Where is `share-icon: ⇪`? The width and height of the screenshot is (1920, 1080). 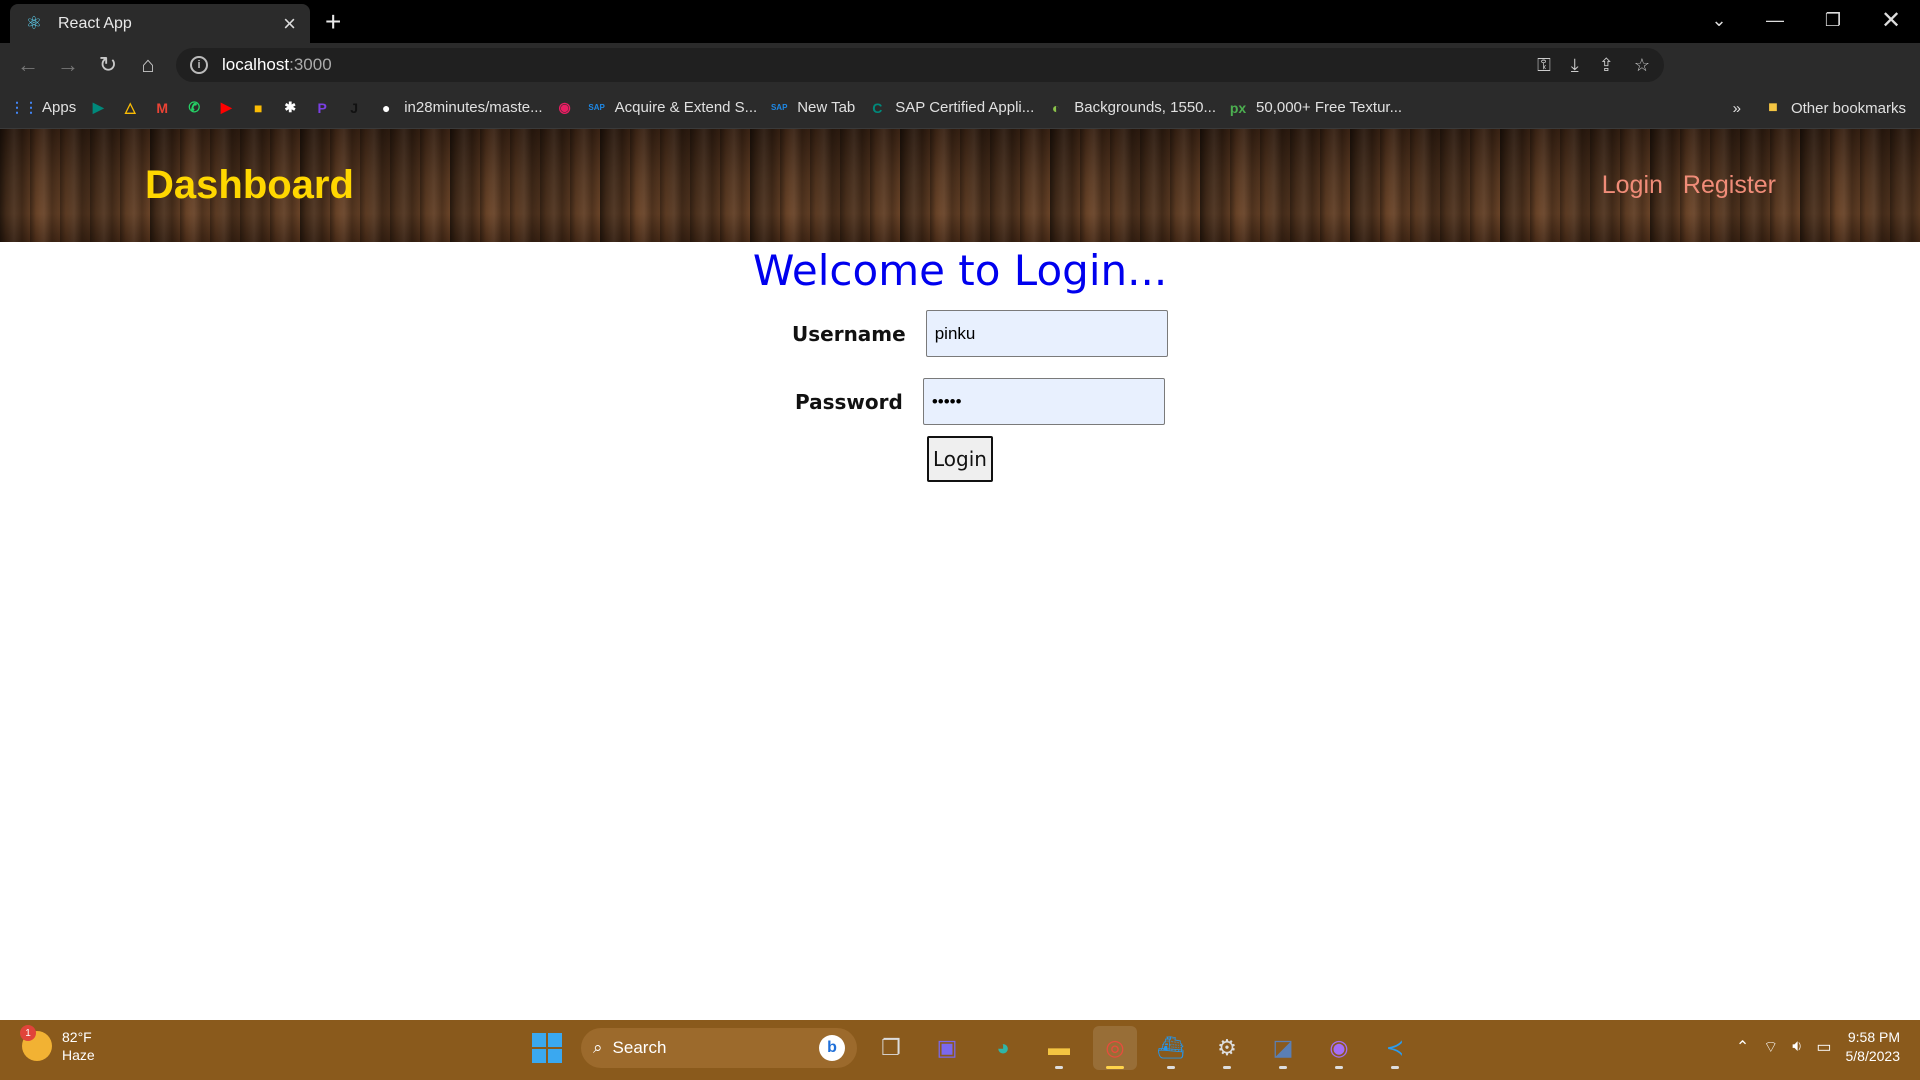
share-icon: ⇪ is located at coordinates (1606, 65).